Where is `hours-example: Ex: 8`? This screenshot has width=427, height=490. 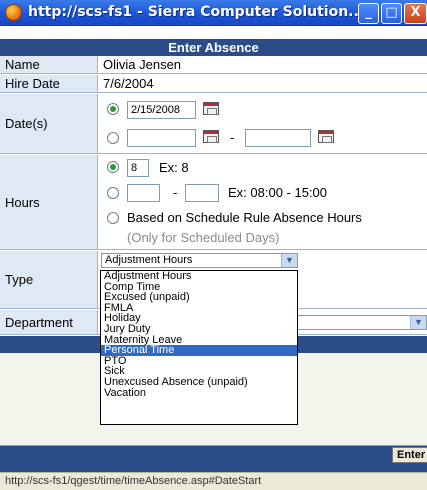 hours-example: Ex: 8 is located at coordinates (174, 167).